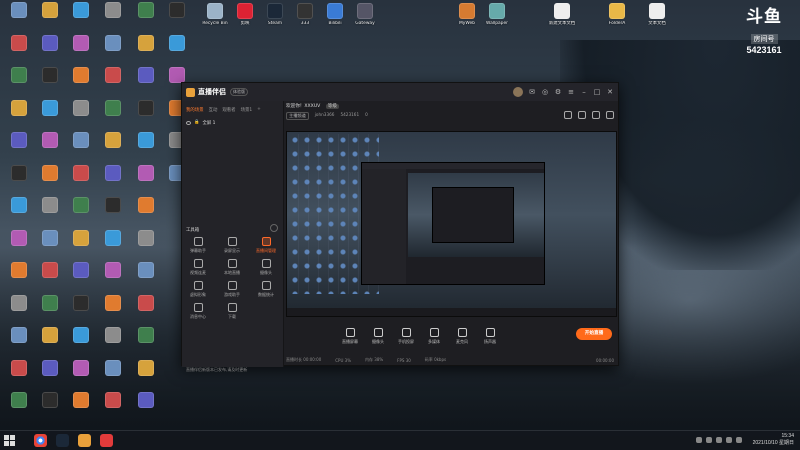  Describe the element at coordinates (545, 92) in the screenshot. I see `skin-icon: ◎` at that location.